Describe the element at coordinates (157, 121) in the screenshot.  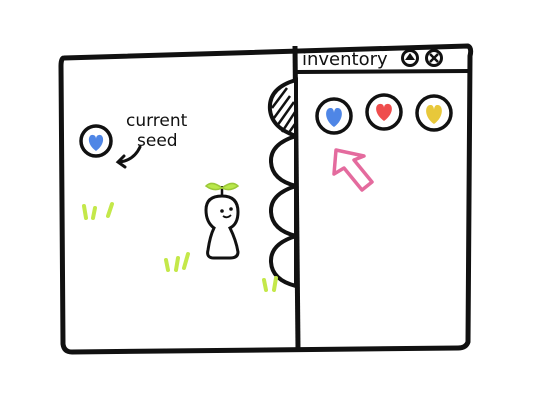
I see `current-seed-label-line1: current` at that location.